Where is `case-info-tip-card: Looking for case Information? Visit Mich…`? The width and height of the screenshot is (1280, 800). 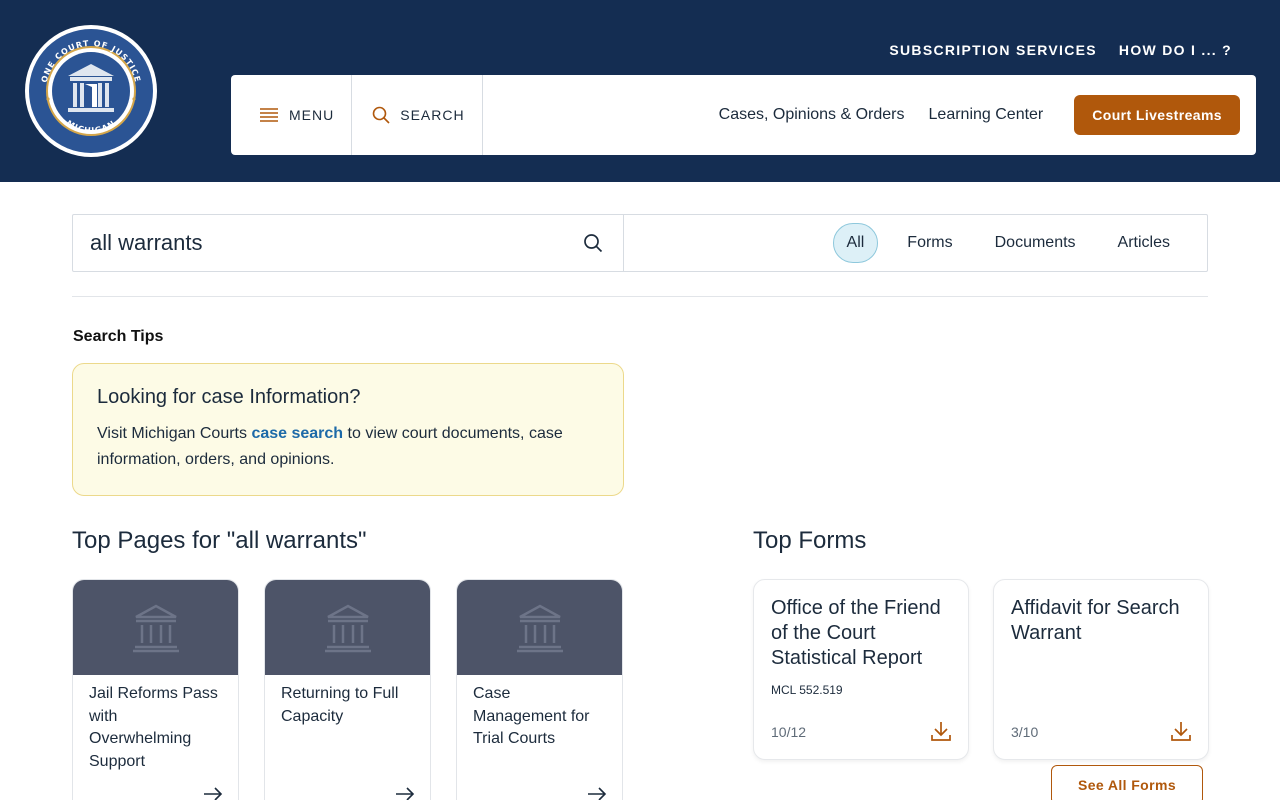
case-info-tip-card: Looking for case Information? Visit Mich… is located at coordinates (348, 429).